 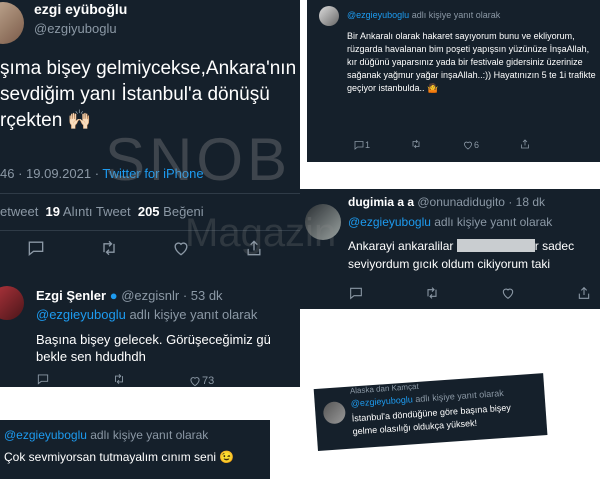 I want to click on like-count: 73, so click(x=208, y=380).